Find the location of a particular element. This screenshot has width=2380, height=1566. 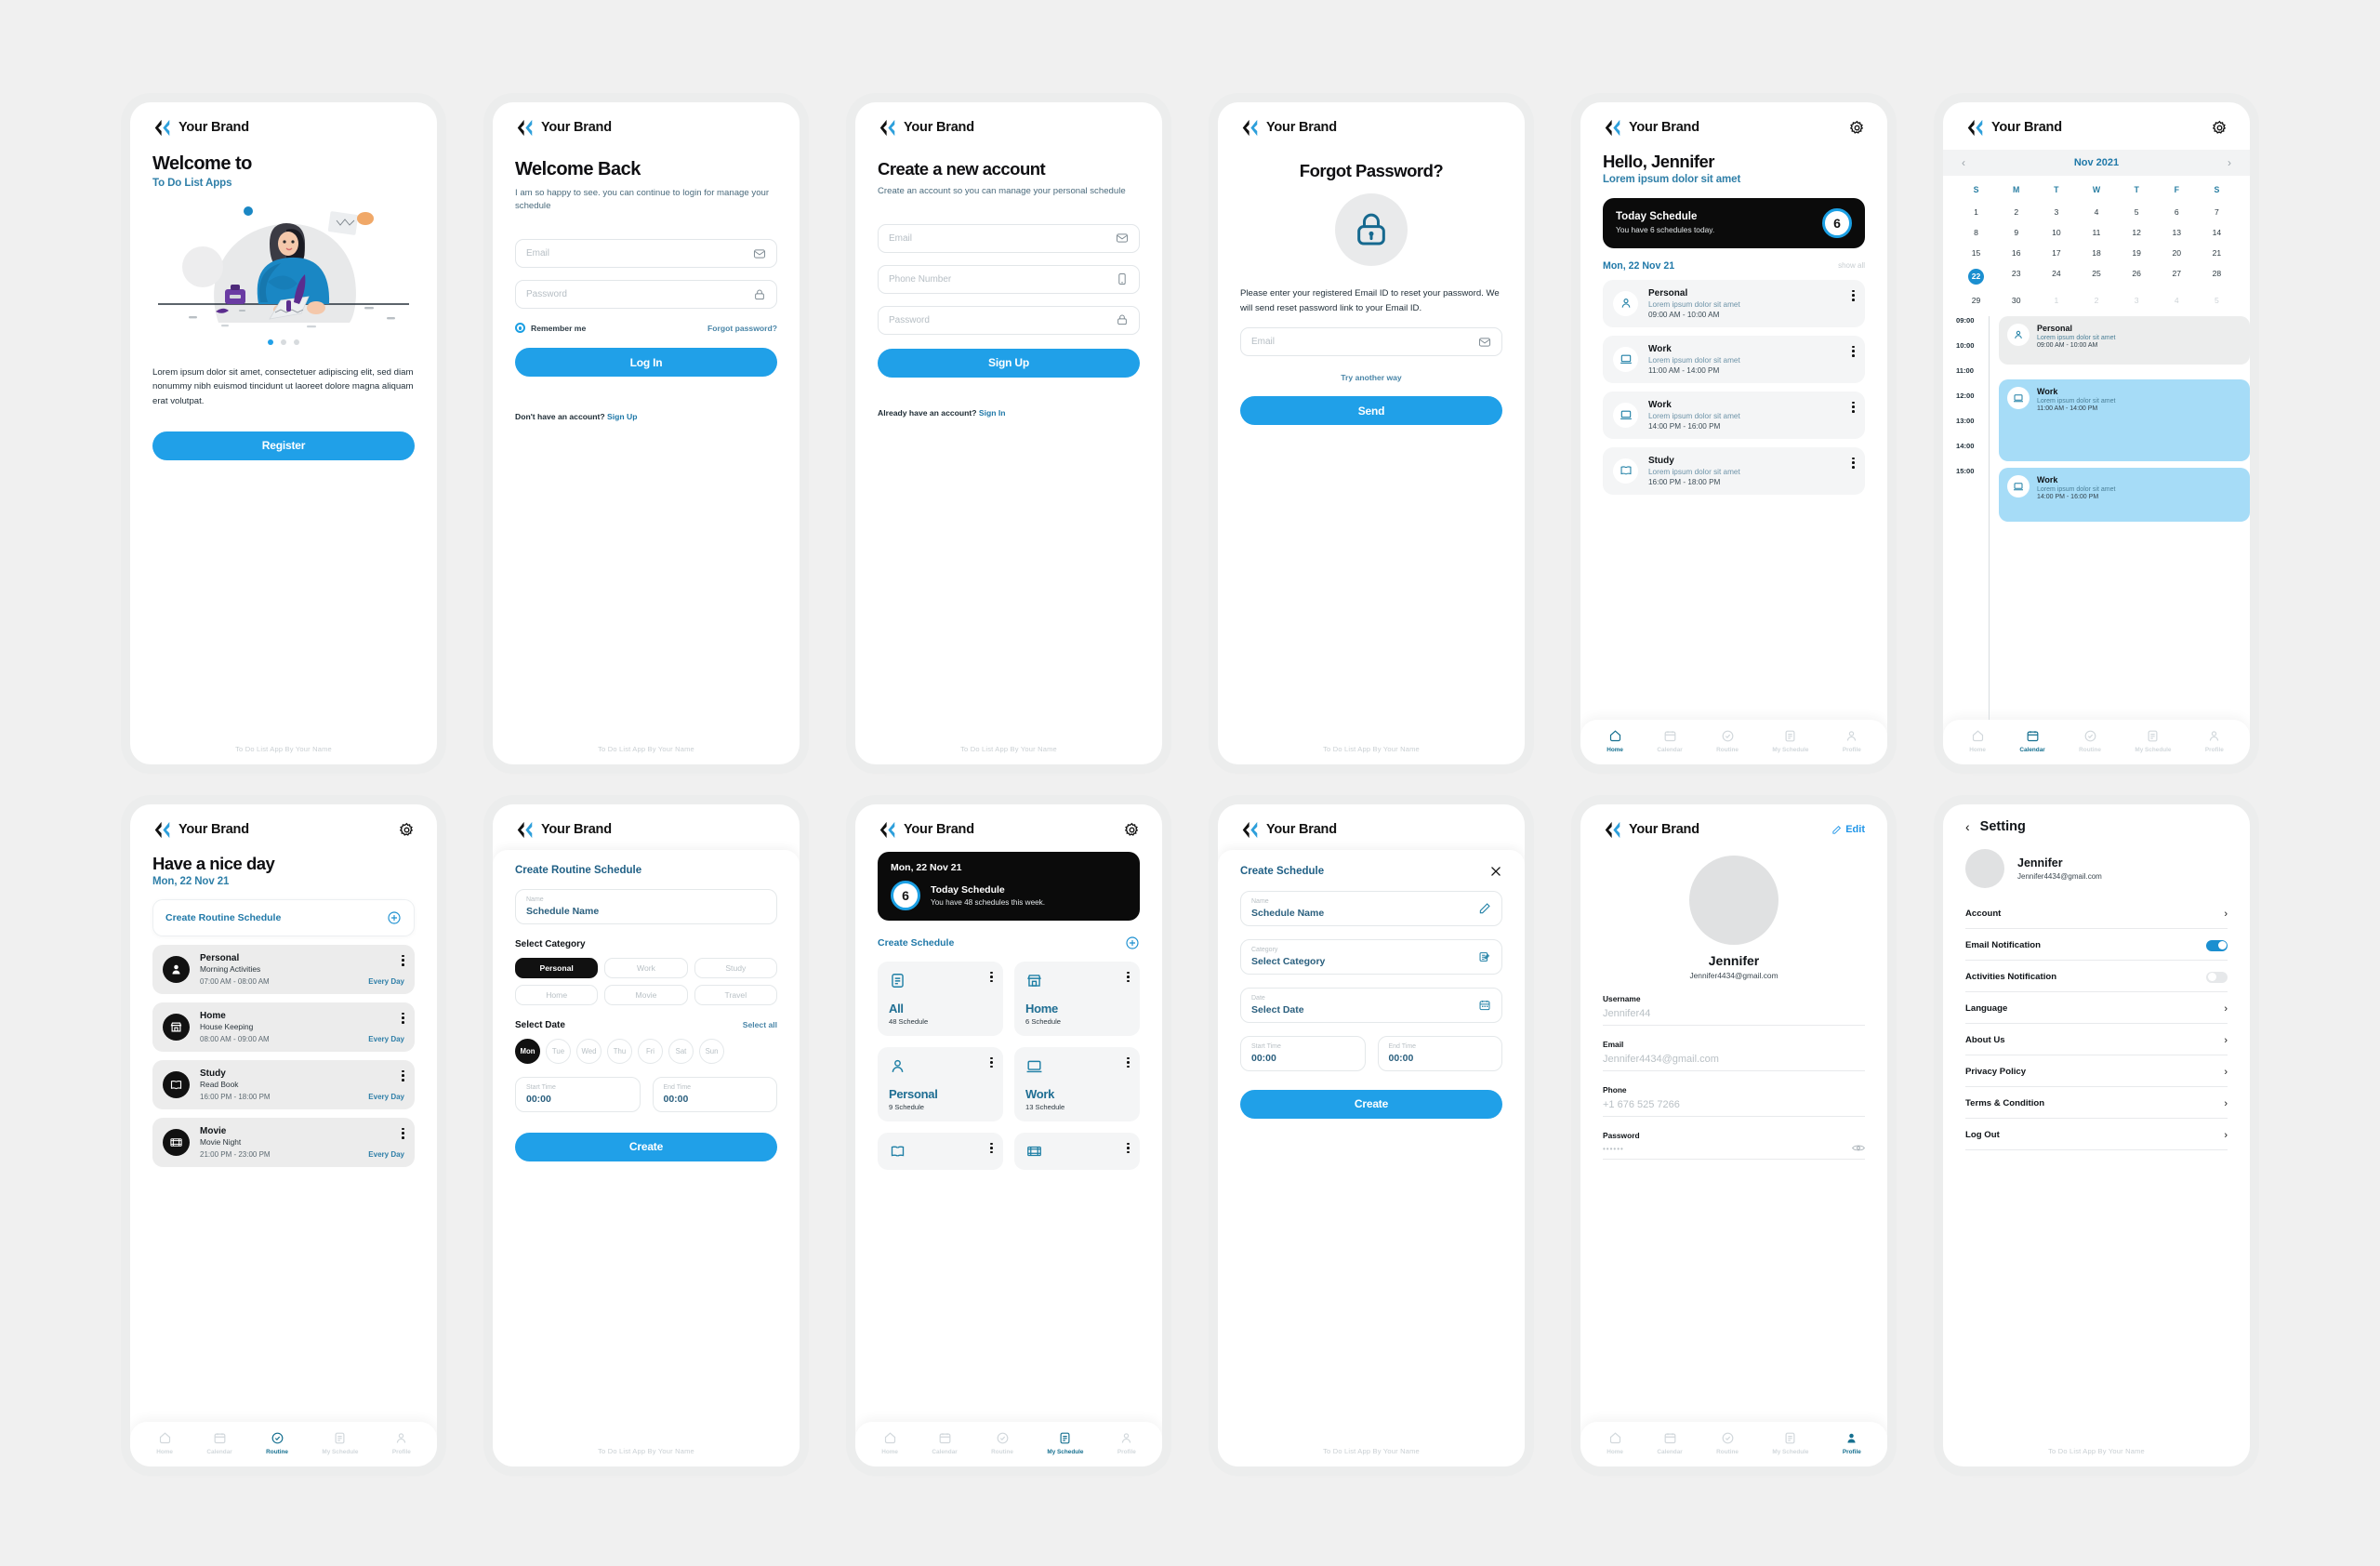

username-field: Username Jennifer44 is located at coordinates (1734, 1010).